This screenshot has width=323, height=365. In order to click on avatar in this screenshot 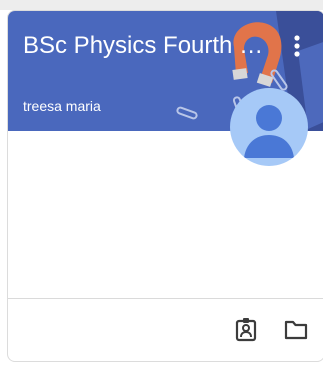, I will do `click(269, 127)`.